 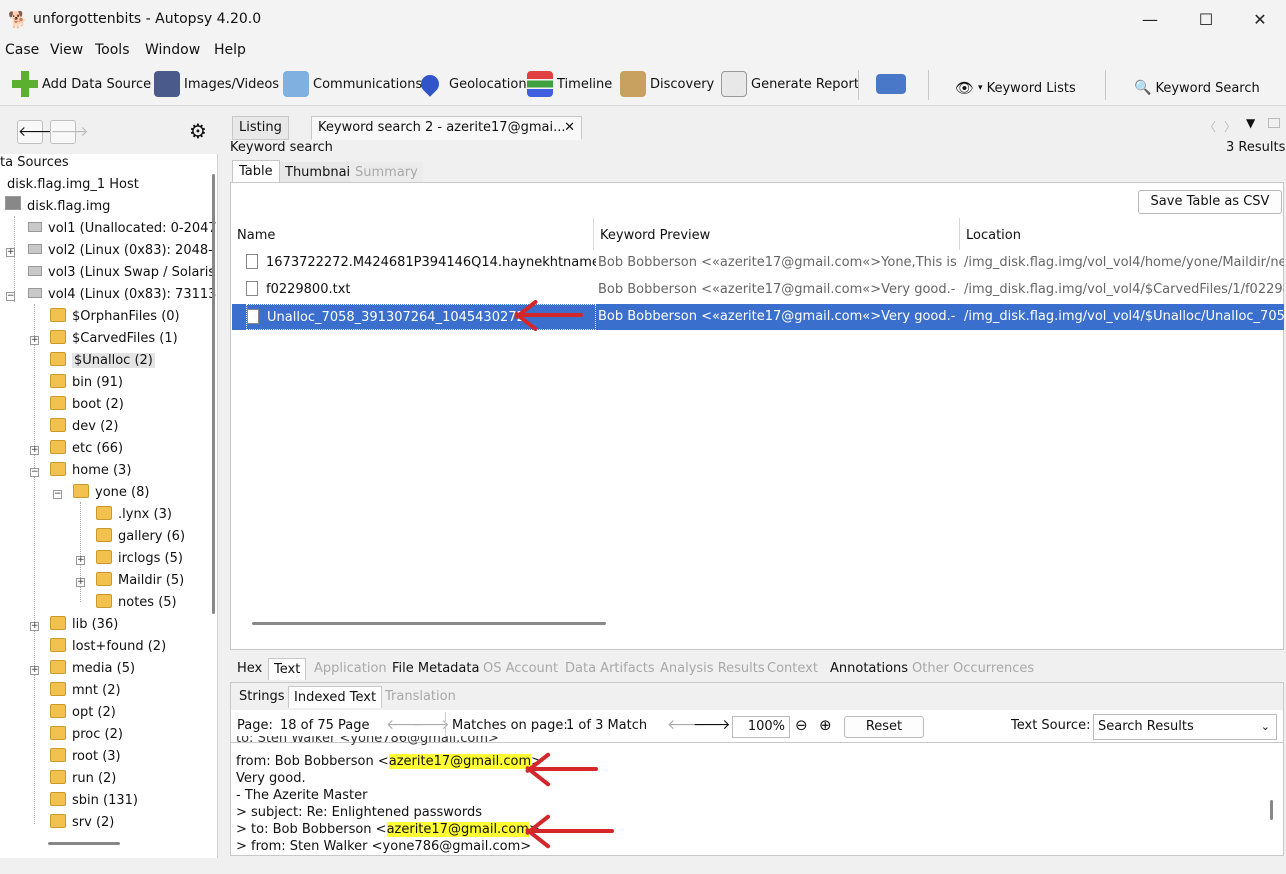 I want to click on tab-analysis-results: Analysis Results, so click(x=712, y=669).